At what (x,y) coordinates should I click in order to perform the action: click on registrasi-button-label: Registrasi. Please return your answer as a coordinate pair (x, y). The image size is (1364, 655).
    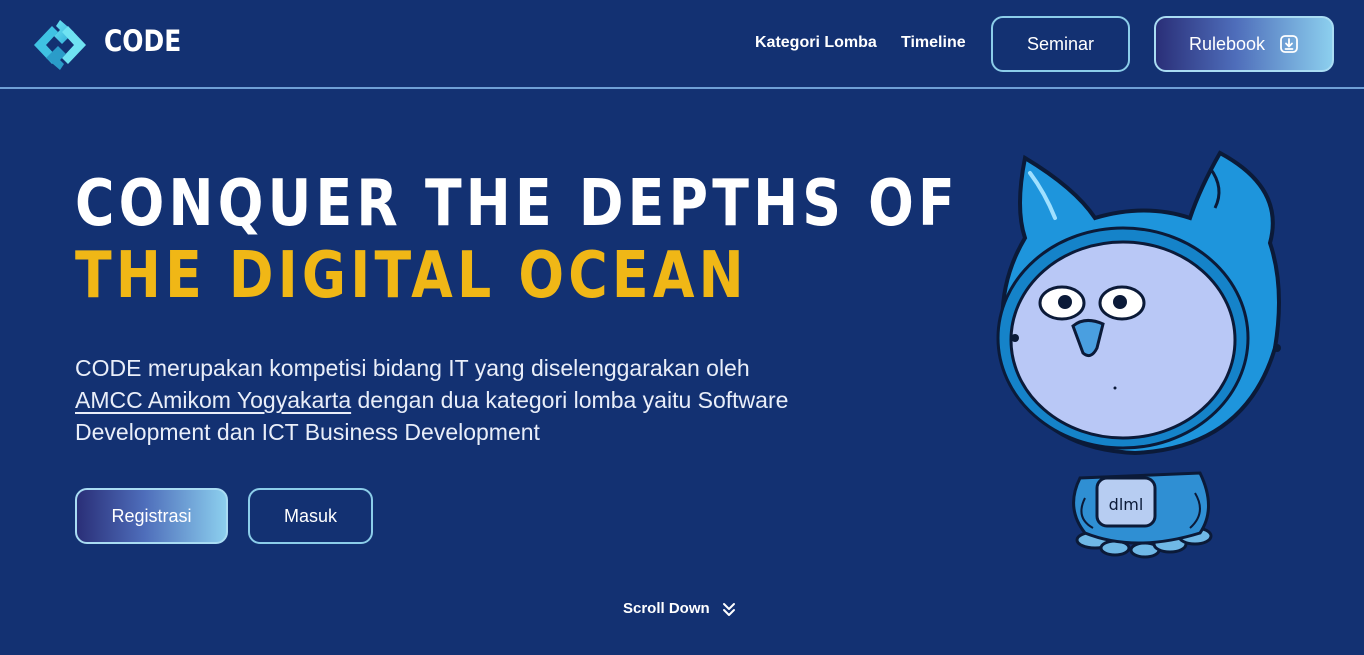
    Looking at the image, I should click on (151, 515).